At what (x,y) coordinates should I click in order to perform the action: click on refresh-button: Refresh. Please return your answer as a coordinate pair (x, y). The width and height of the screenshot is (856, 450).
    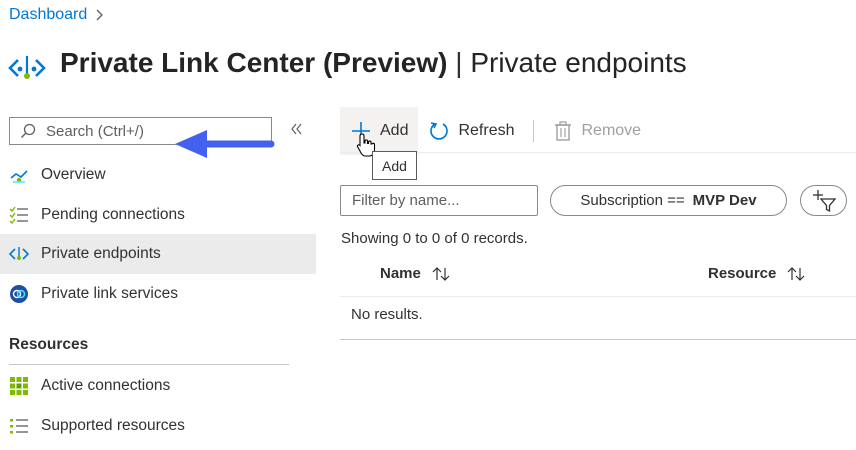
    Looking at the image, I should click on (471, 131).